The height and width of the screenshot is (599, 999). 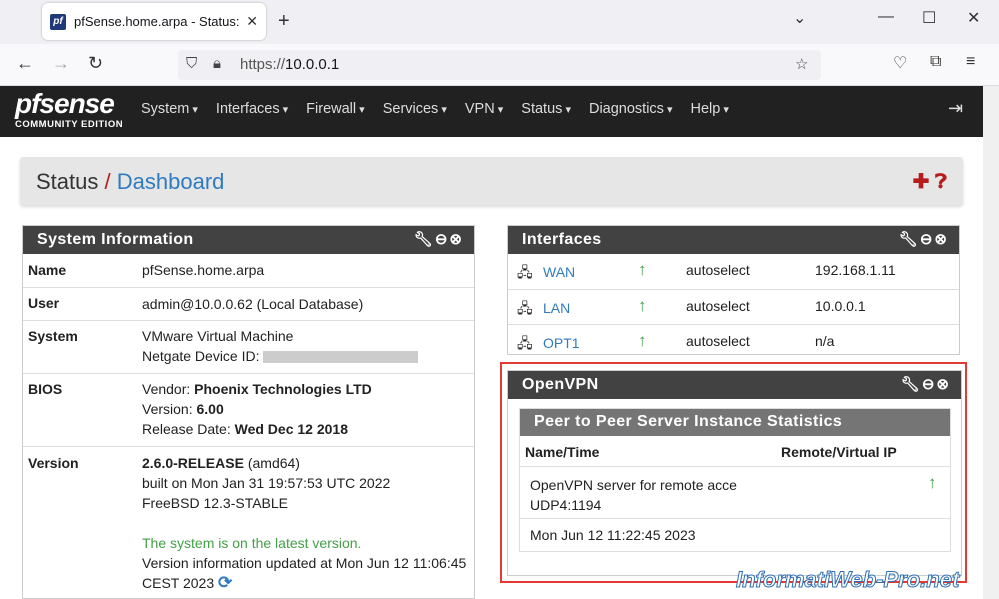 What do you see at coordinates (559, 272) in the screenshot?
I see `interface-link: WAN` at bounding box center [559, 272].